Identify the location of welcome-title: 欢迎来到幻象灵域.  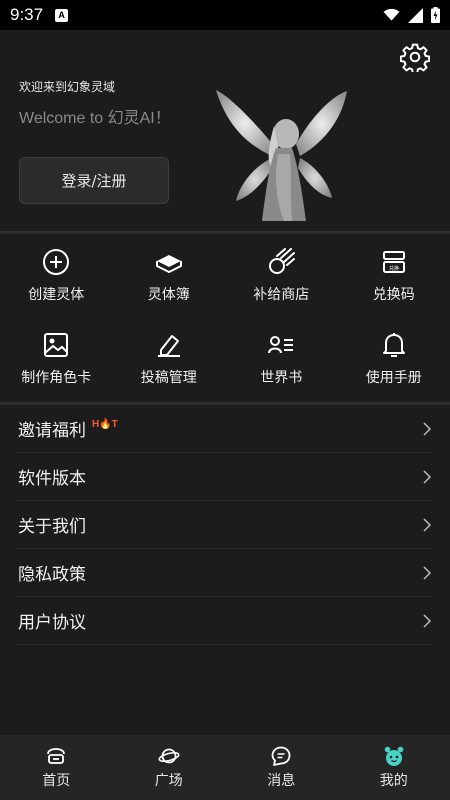
(67, 87).